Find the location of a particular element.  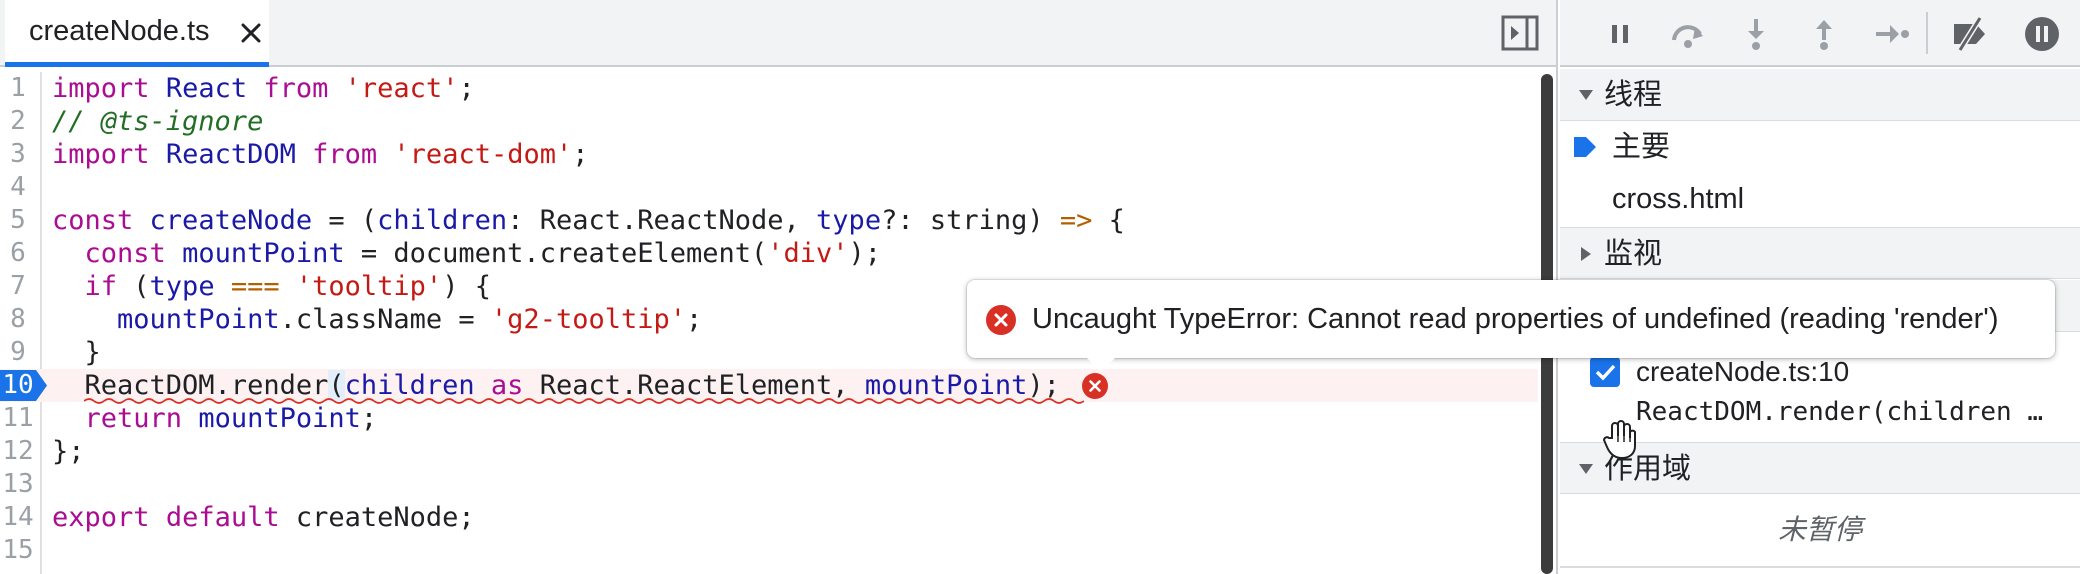

scope-status: 未暂停 is located at coordinates (1819, 529).